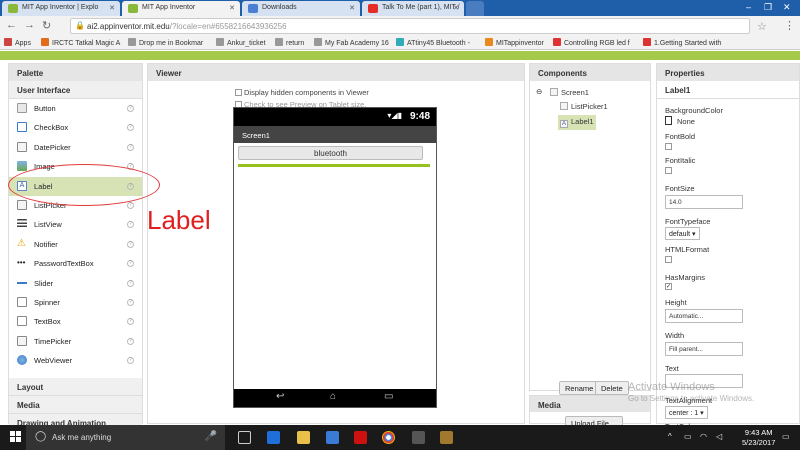 The image size is (800, 450). I want to click on menu-icon: ⋮, so click(789, 25).